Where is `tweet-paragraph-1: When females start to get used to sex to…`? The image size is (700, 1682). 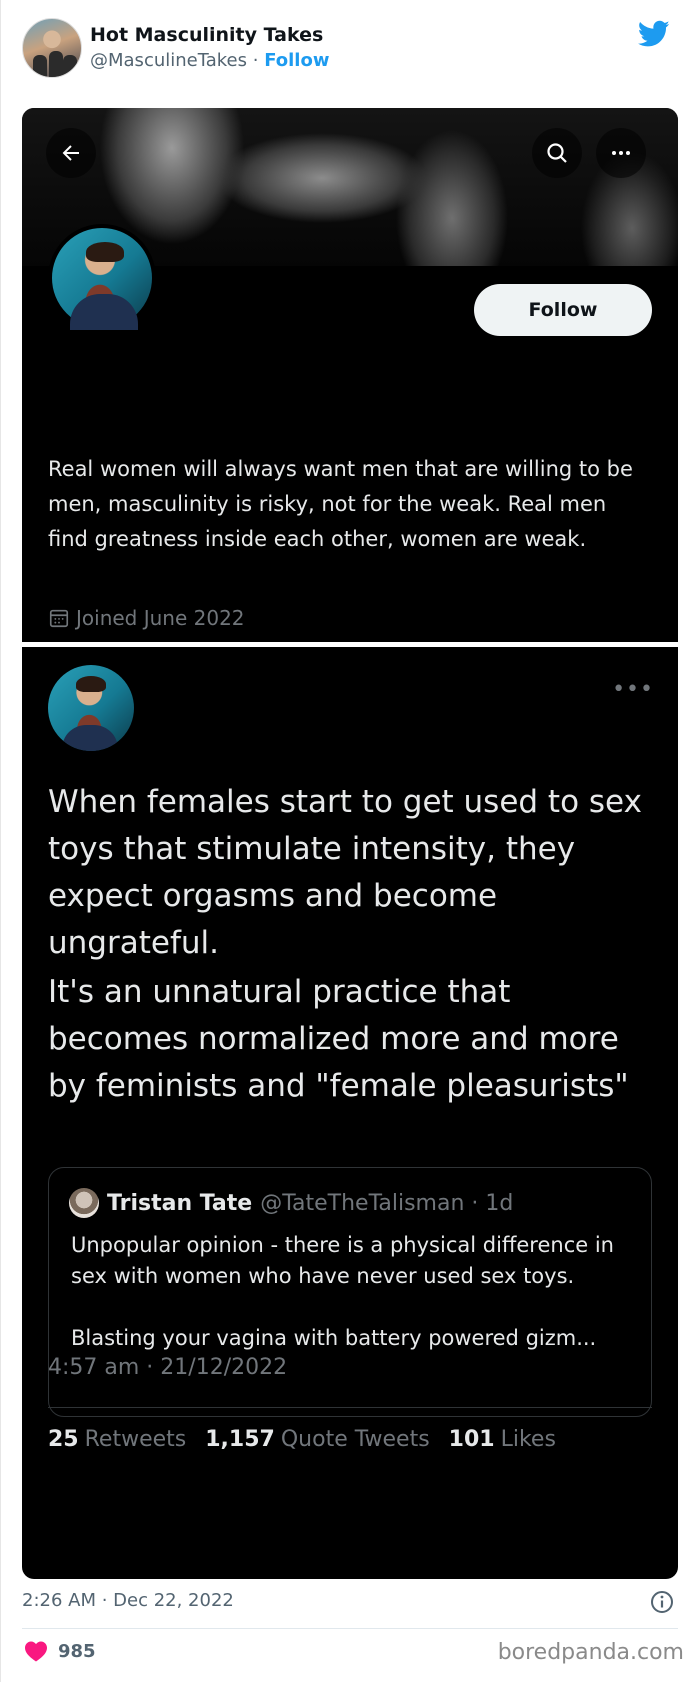 tweet-paragraph-1: When females start to get used to sex to… is located at coordinates (345, 872).